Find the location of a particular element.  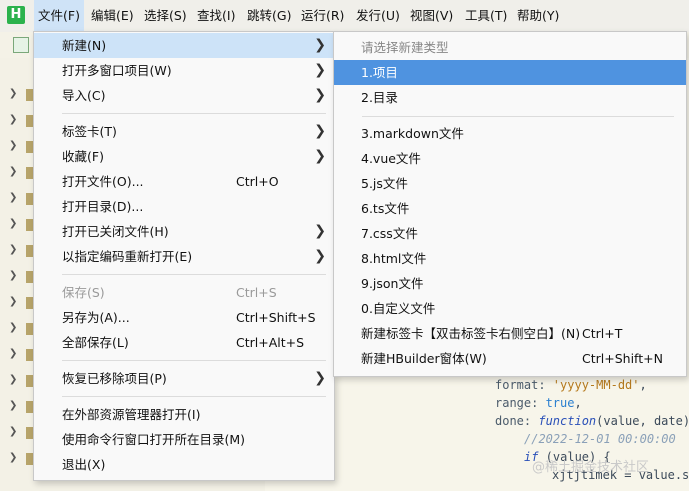

menu-item-open-file: 打开文件(O)... Ctrl+O is located at coordinates (184, 181).